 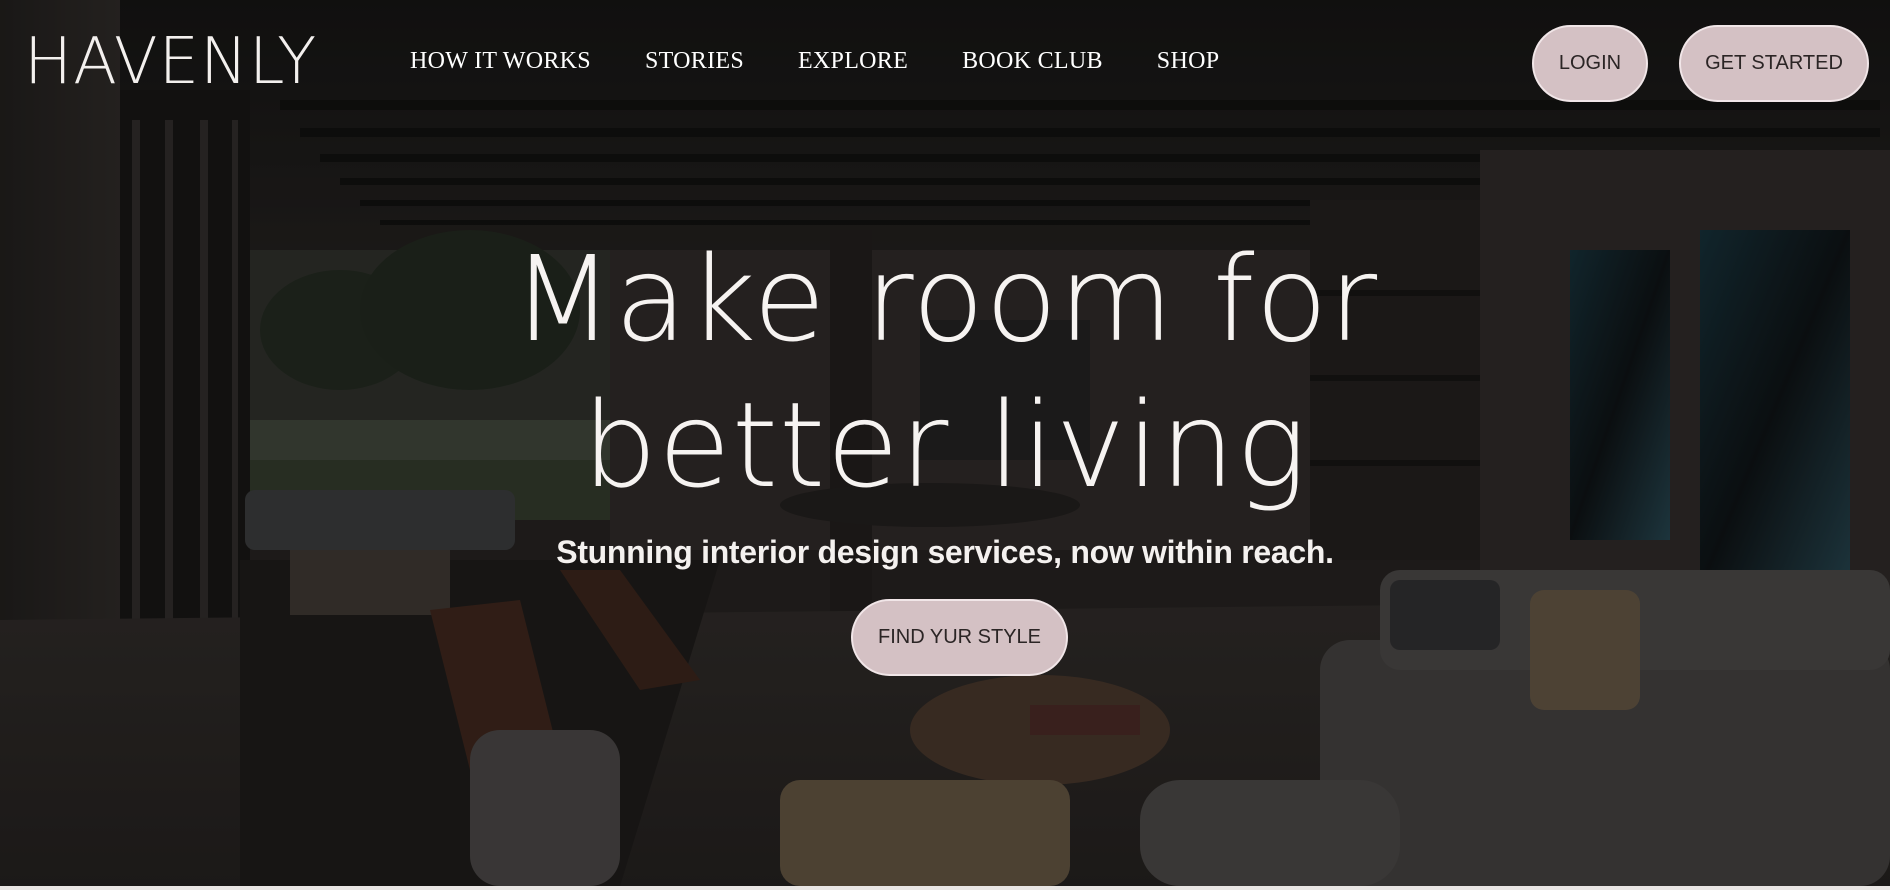 What do you see at coordinates (1188, 61) in the screenshot?
I see `nav-shop: SHOP` at bounding box center [1188, 61].